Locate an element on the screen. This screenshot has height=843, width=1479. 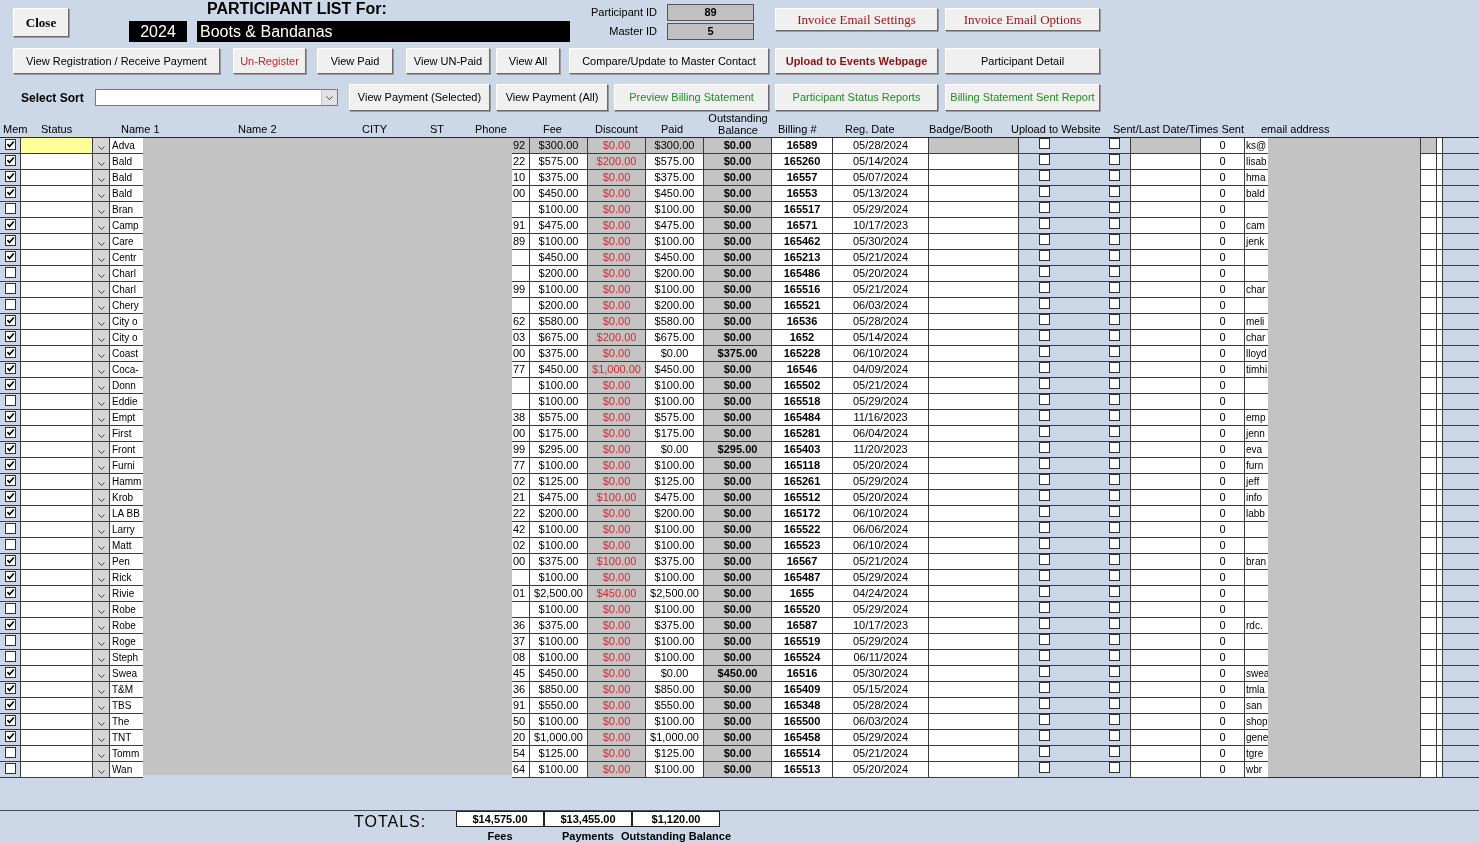
button: View Paid is located at coordinates (355, 61).